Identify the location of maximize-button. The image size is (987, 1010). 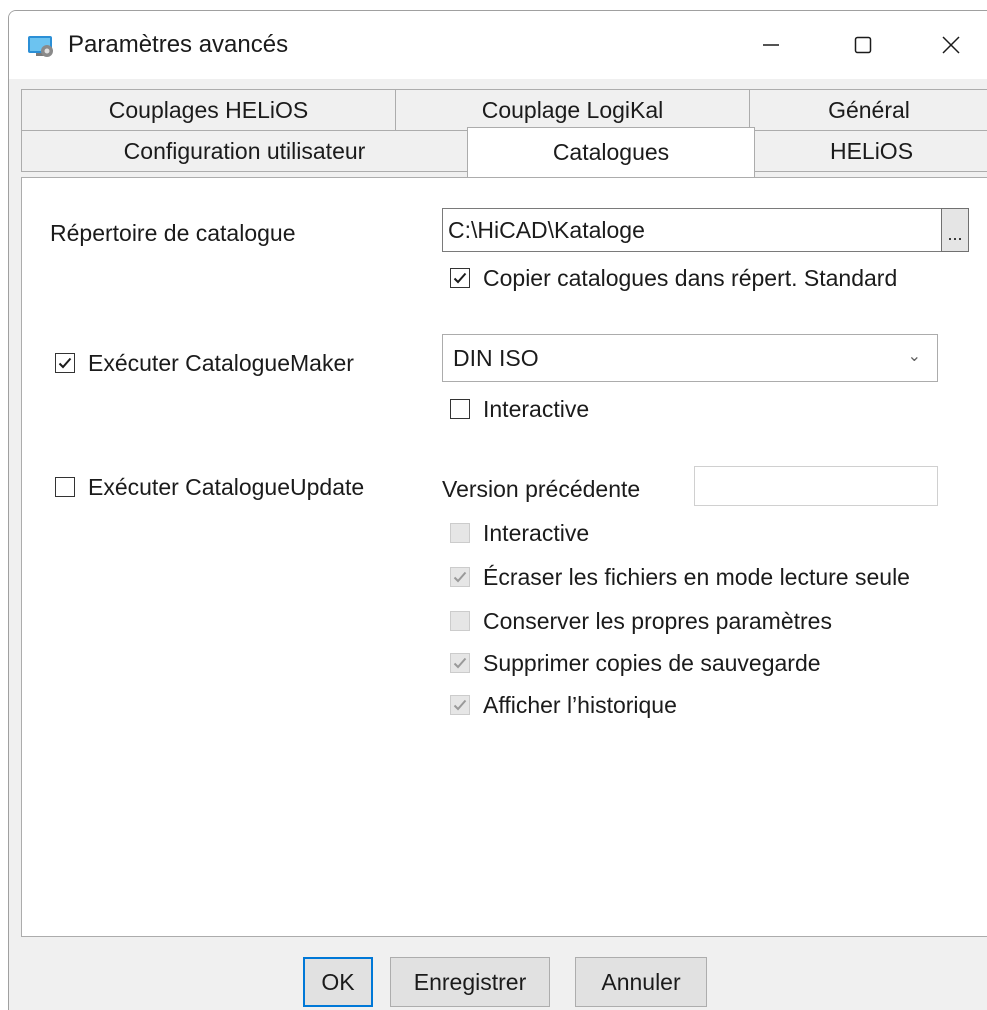
(863, 45).